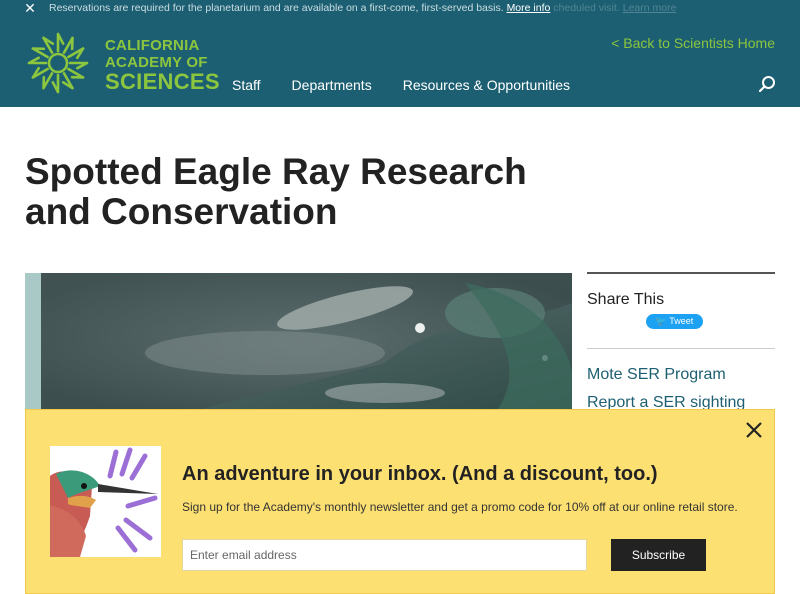 The image size is (800, 594). Describe the element at coordinates (658, 555) in the screenshot. I see `subscribe-button: Subscribe` at that location.